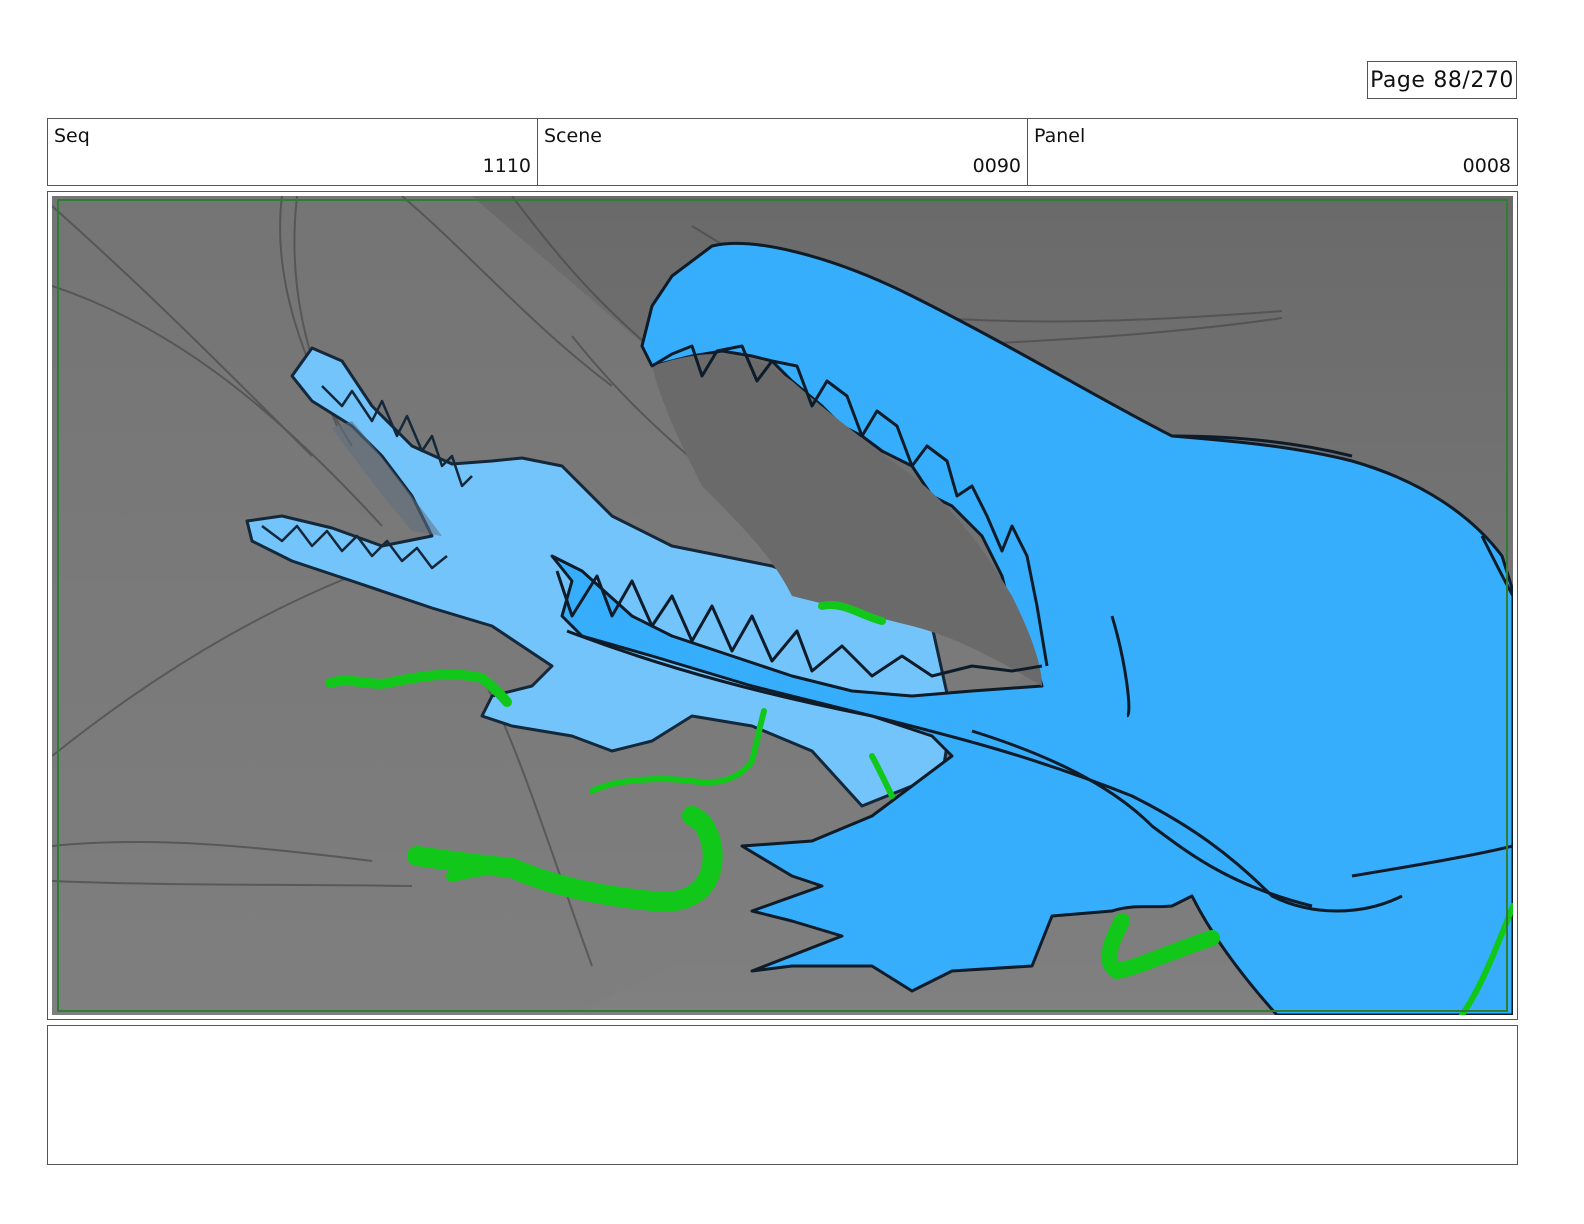  Describe the element at coordinates (1398, 80) in the screenshot. I see `page-label: Page` at that location.